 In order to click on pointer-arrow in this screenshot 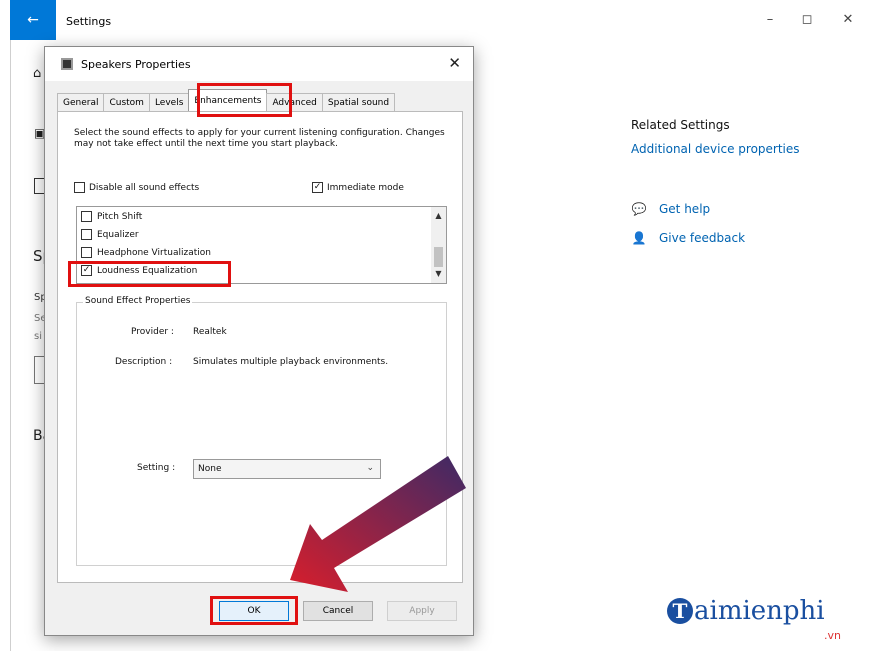, I will do `click(378, 524)`.